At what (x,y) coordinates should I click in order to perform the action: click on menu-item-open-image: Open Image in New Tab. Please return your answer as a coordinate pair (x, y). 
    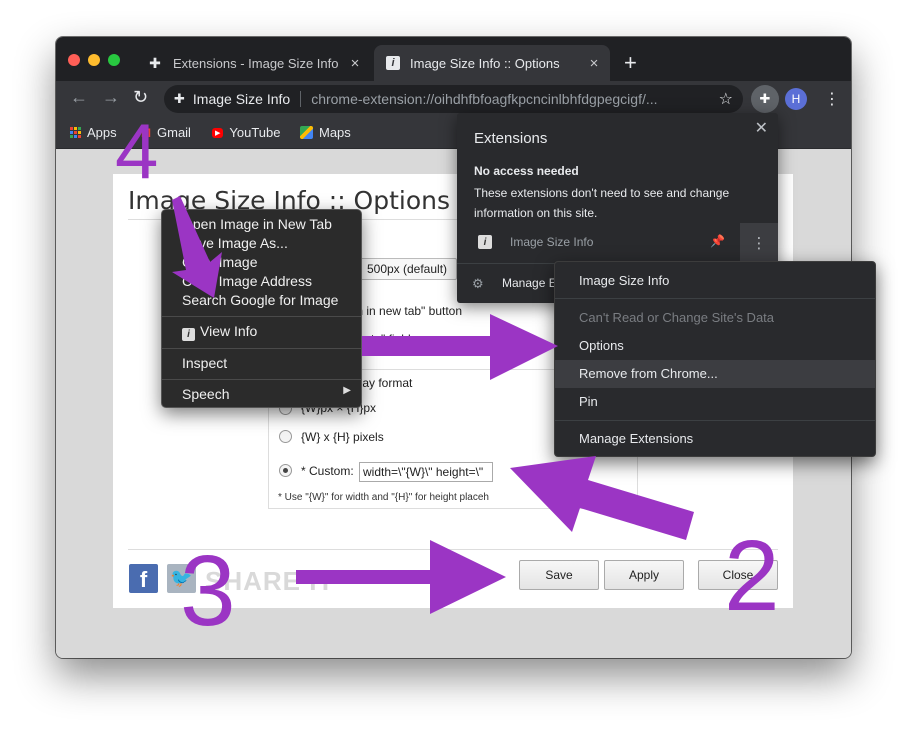
    Looking at the image, I should click on (257, 224).